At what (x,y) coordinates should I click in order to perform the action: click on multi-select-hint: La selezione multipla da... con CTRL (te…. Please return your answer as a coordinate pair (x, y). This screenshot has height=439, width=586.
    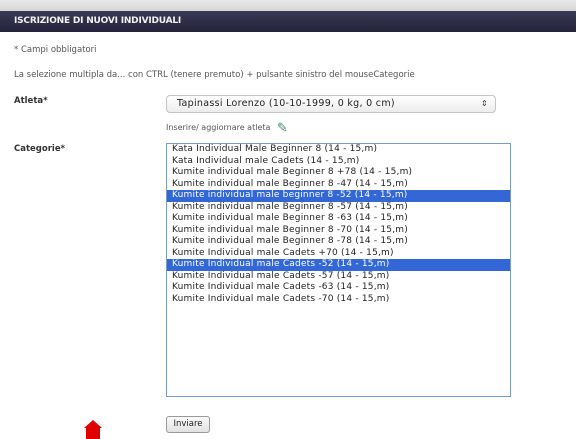
    Looking at the image, I should click on (214, 75).